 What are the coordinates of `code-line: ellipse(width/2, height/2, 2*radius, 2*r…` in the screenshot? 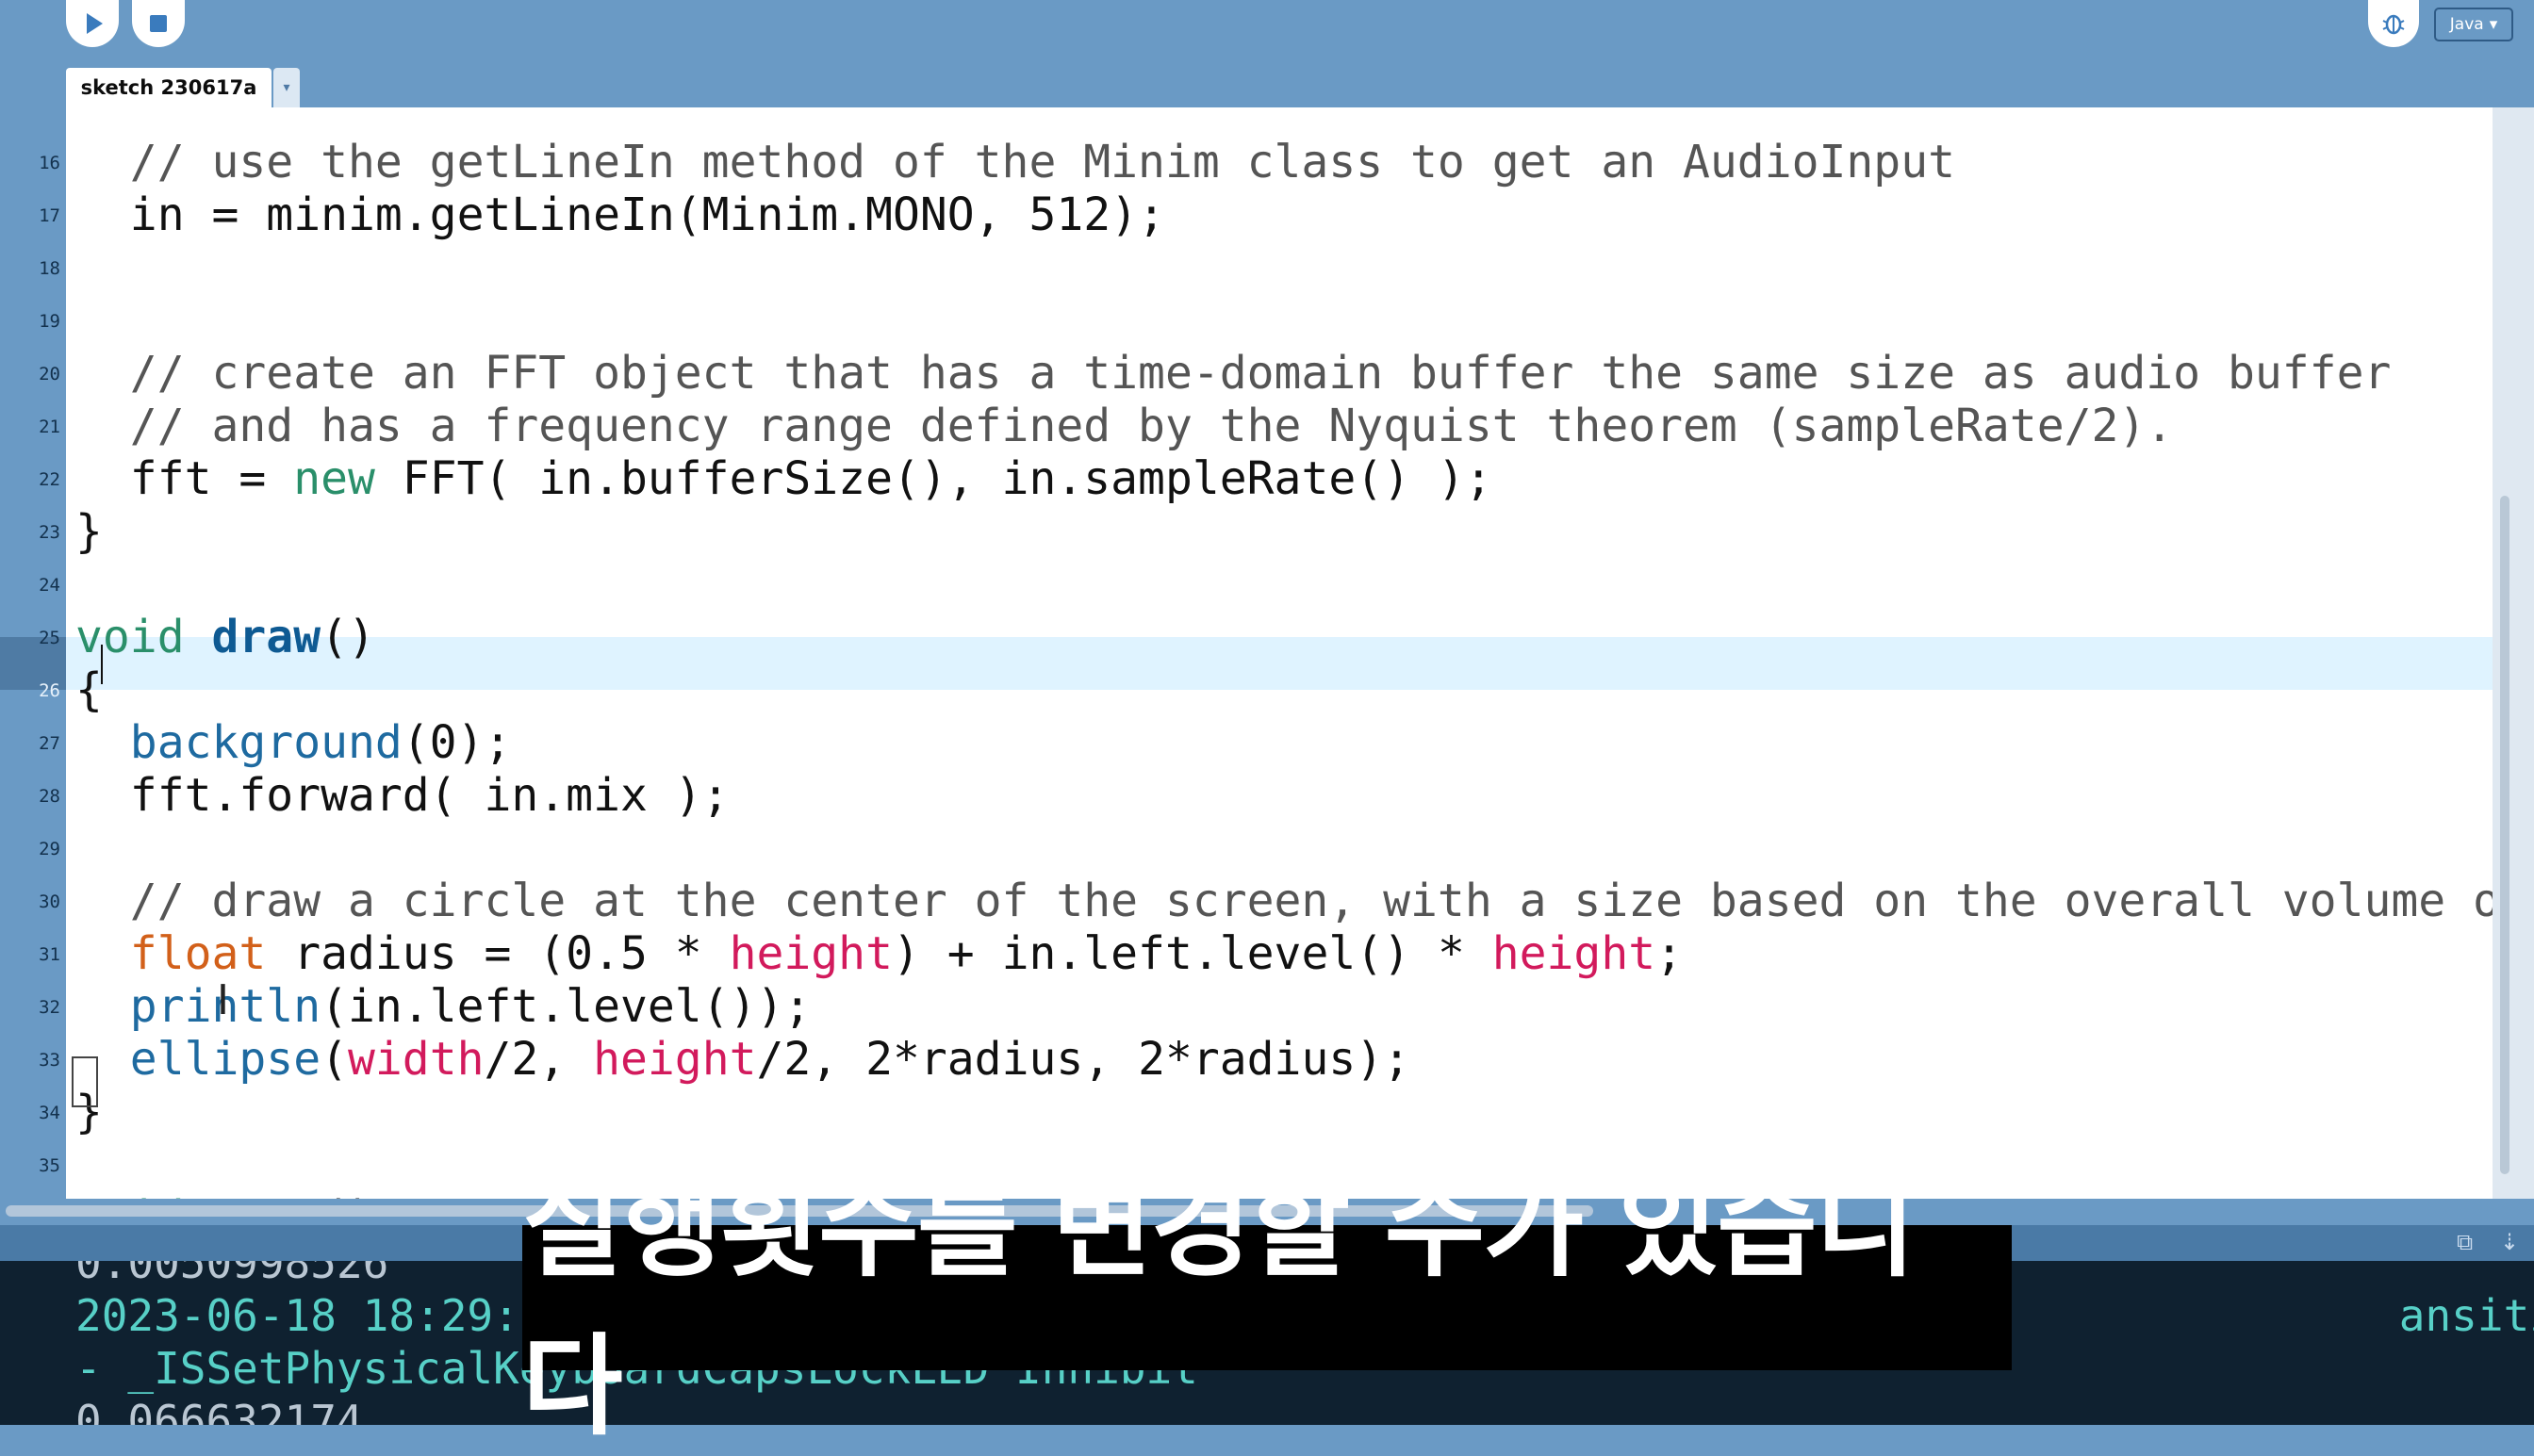 It's located at (742, 1059).